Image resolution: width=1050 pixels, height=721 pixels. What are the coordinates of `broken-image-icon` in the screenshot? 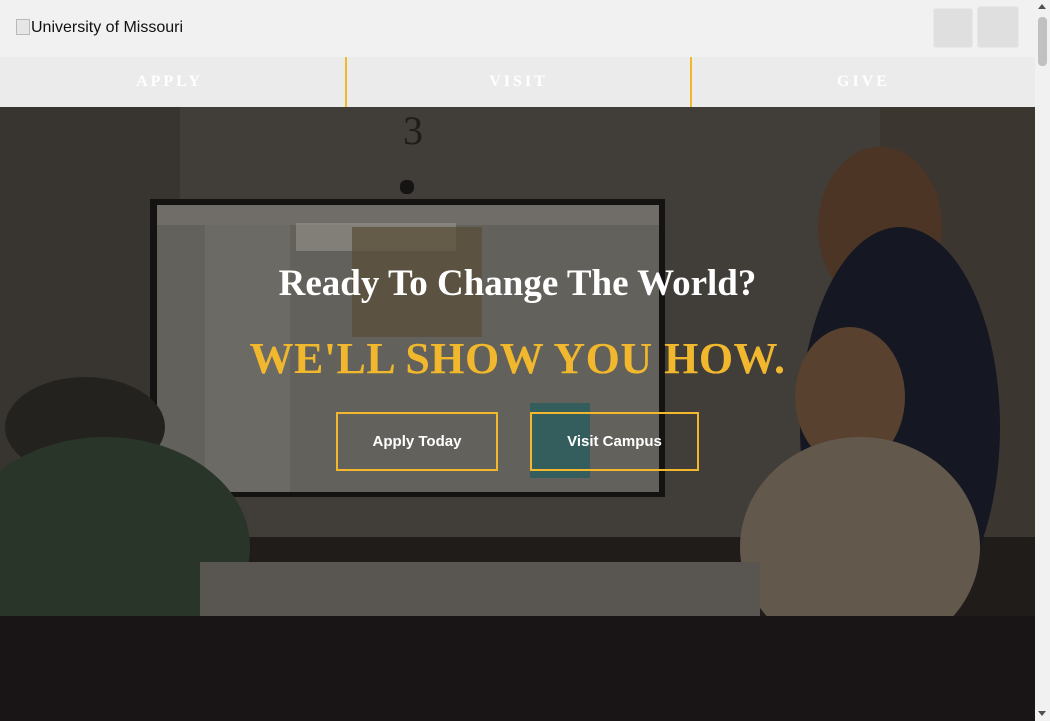 It's located at (23, 27).